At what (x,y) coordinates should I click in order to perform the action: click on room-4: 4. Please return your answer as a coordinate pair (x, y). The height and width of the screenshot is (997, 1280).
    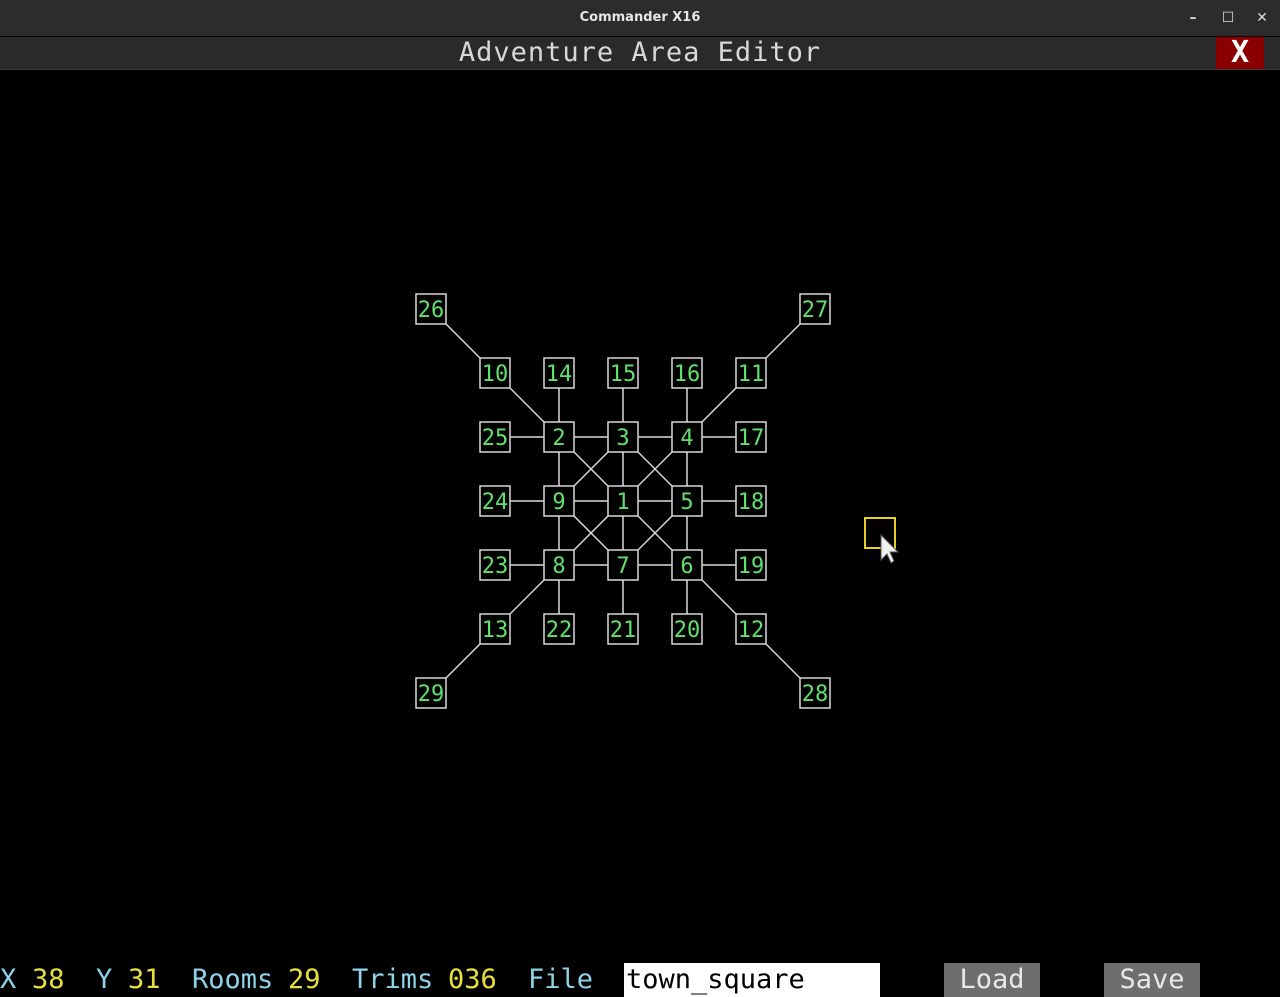
    Looking at the image, I should click on (687, 437).